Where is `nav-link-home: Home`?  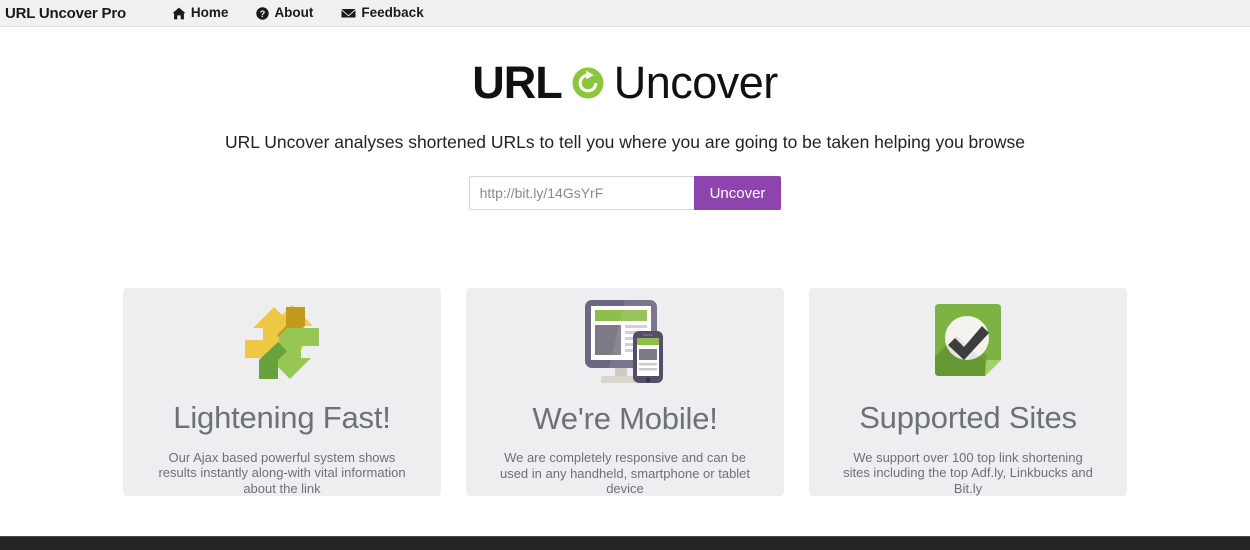 nav-link-home: Home is located at coordinates (200, 13).